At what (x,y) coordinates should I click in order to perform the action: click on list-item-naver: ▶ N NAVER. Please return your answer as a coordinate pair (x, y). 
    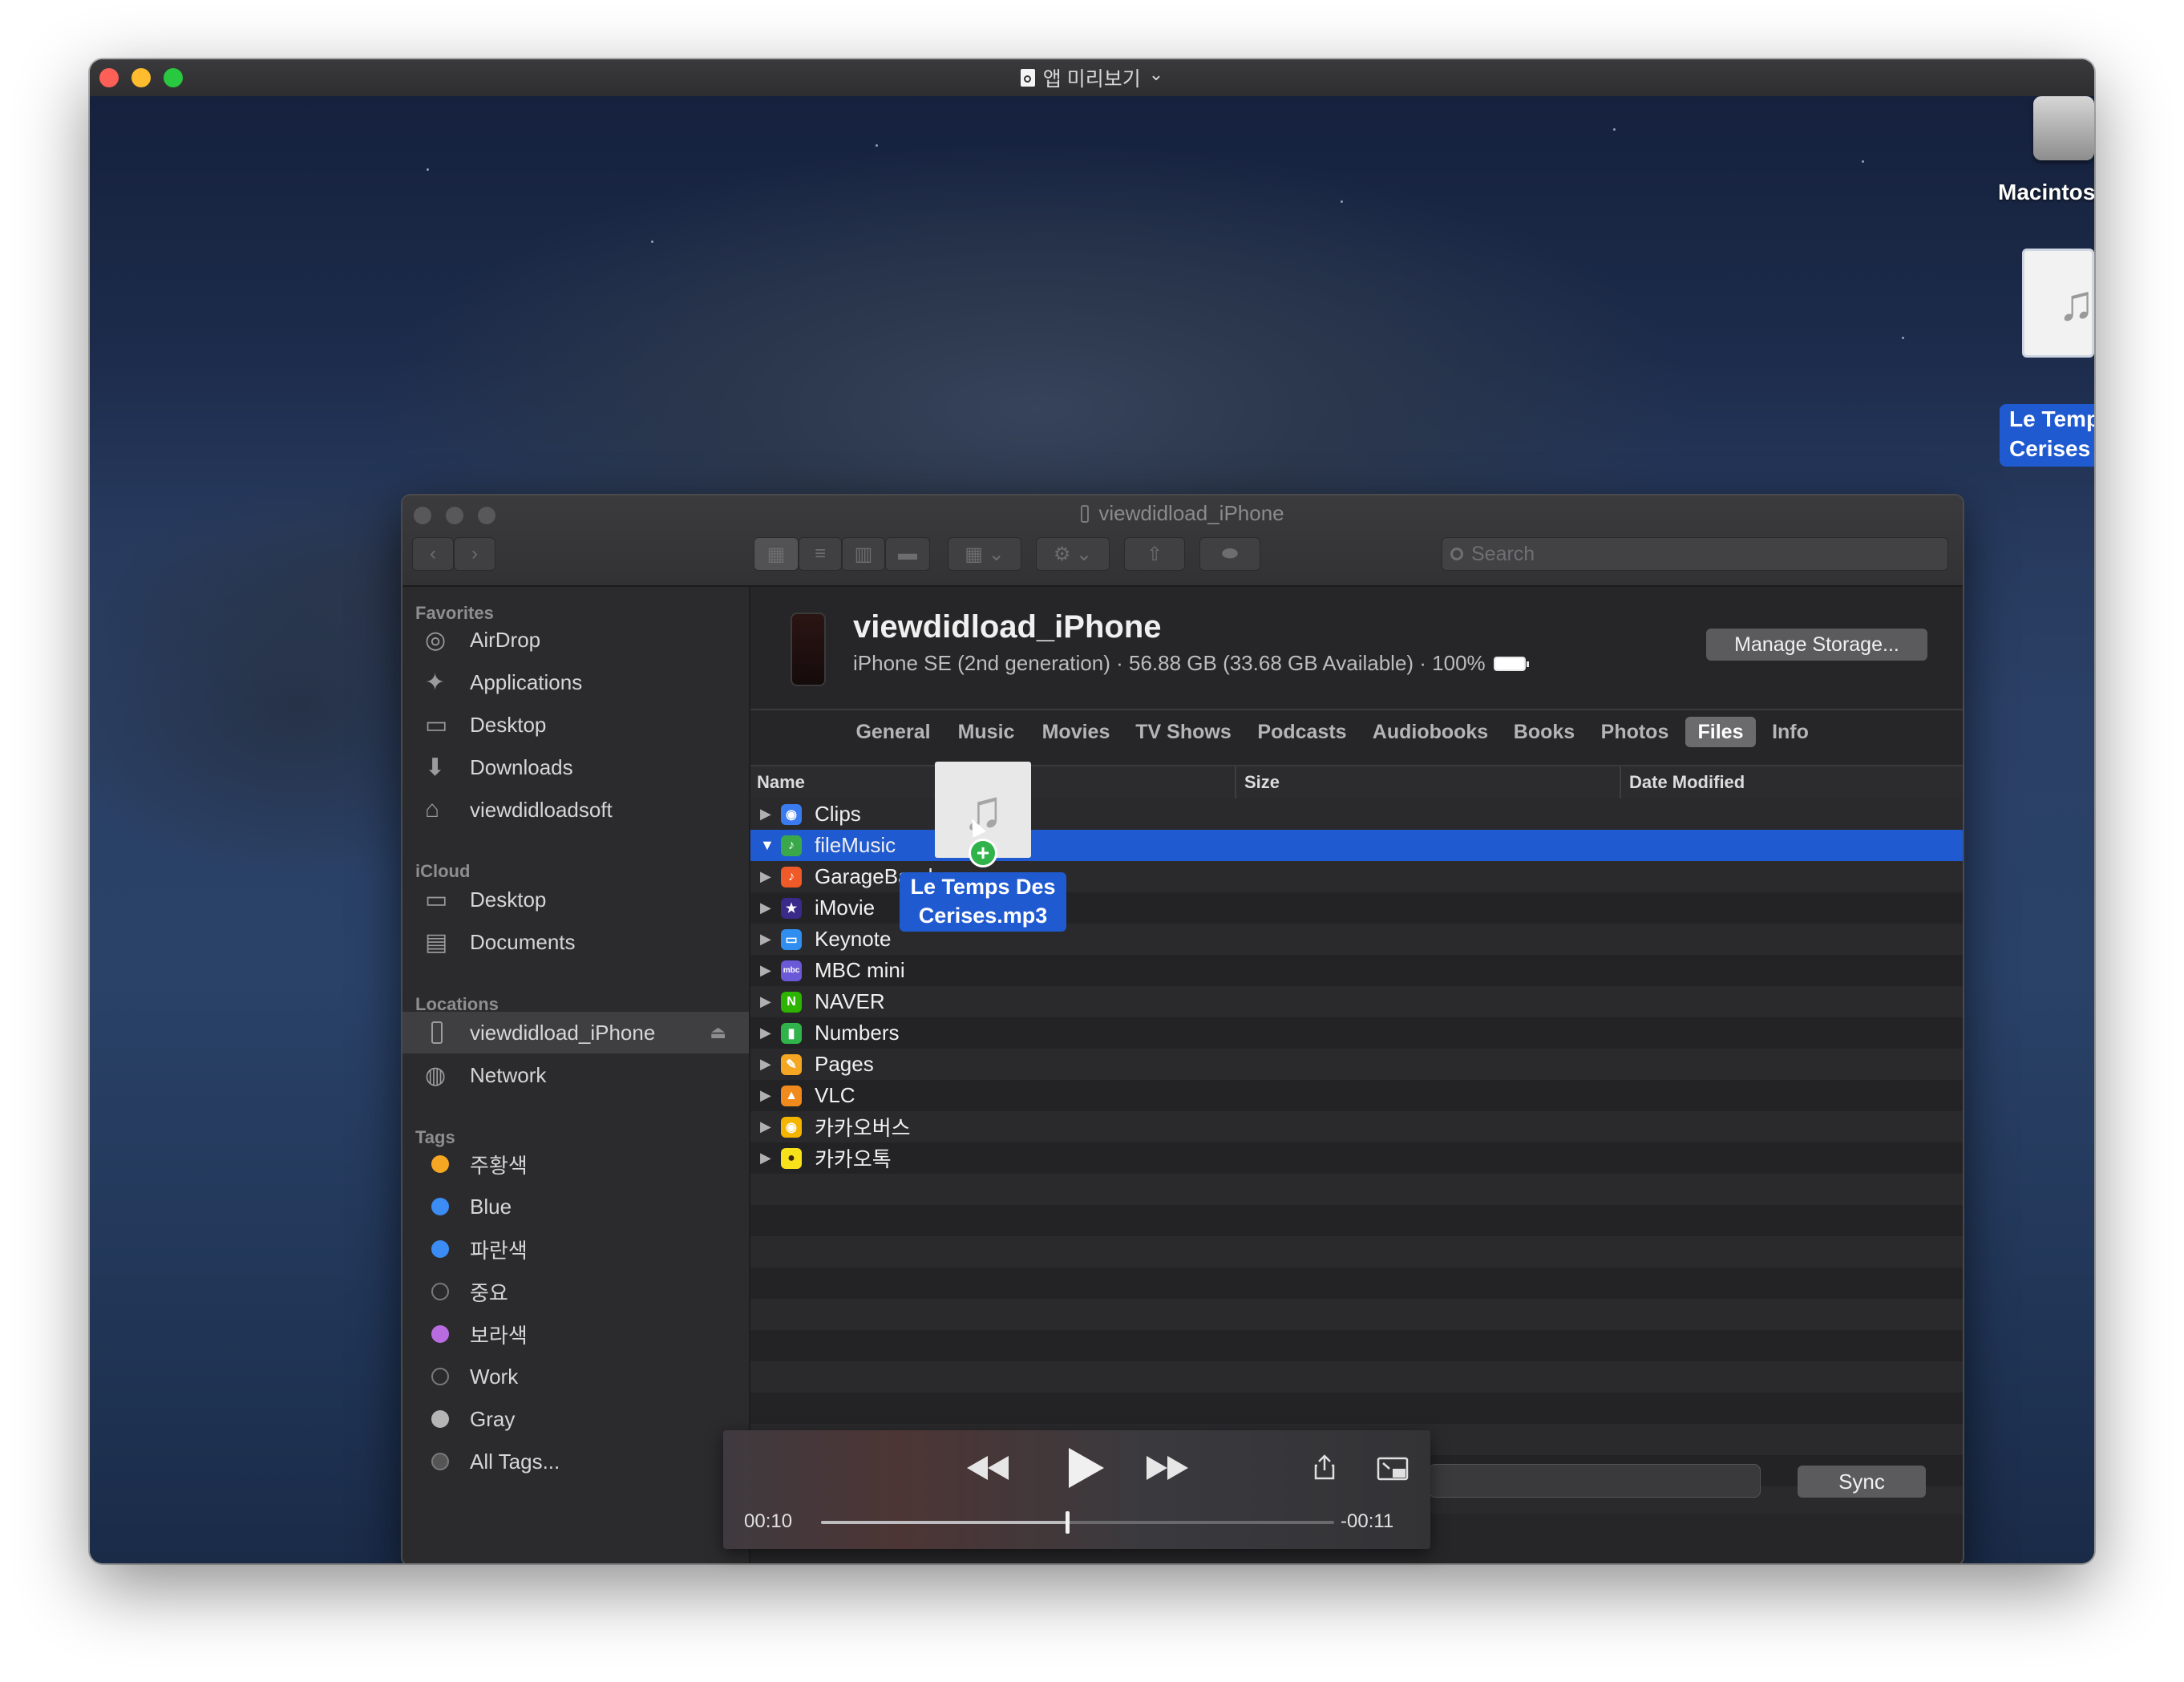
    Looking at the image, I should click on (1357, 1002).